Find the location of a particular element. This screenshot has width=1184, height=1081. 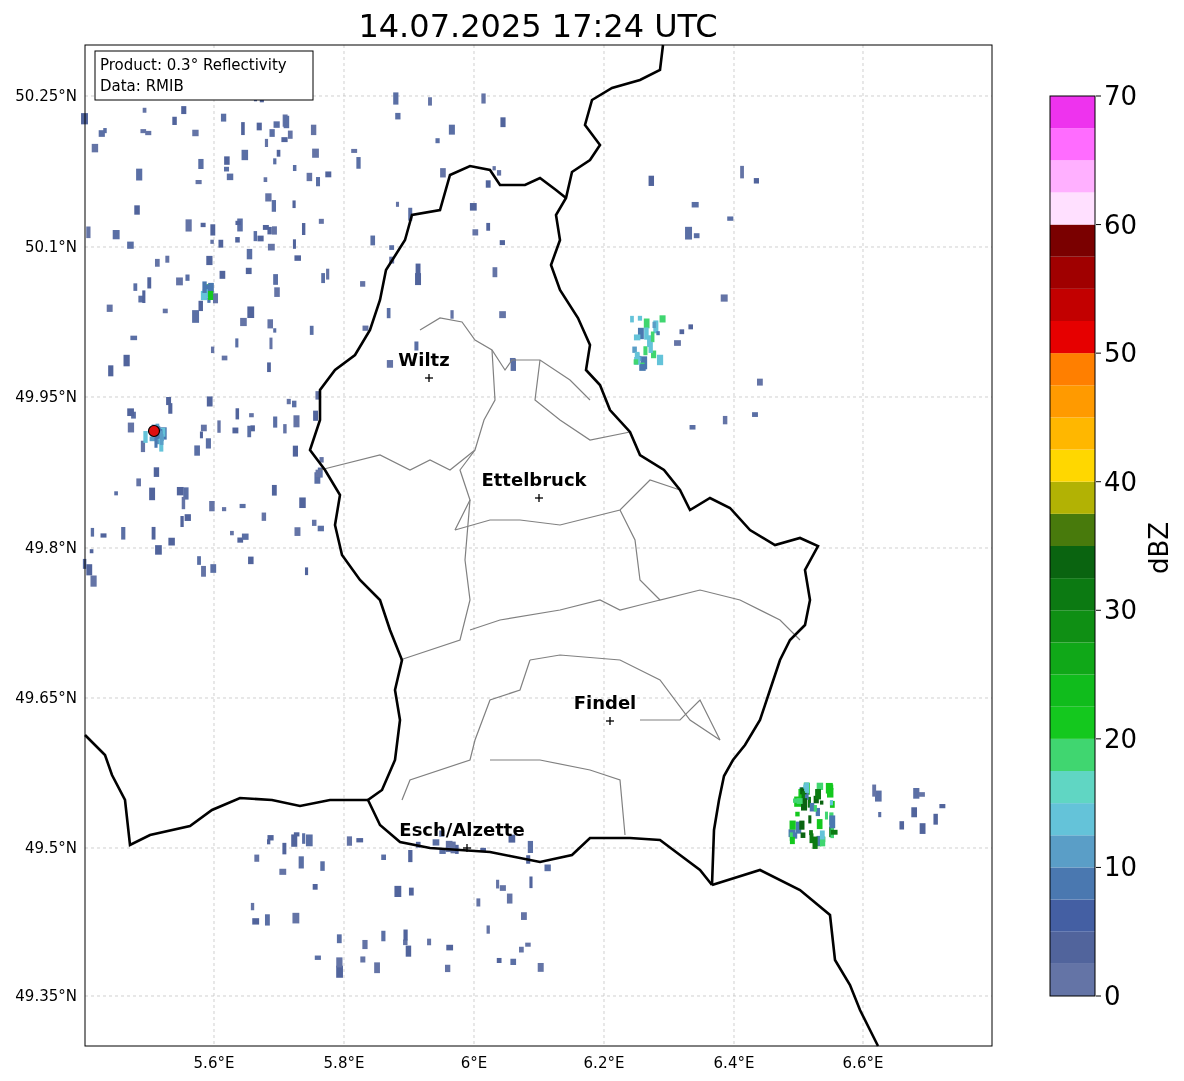

longitude-label: 6°E is located at coordinates (474, 1063).